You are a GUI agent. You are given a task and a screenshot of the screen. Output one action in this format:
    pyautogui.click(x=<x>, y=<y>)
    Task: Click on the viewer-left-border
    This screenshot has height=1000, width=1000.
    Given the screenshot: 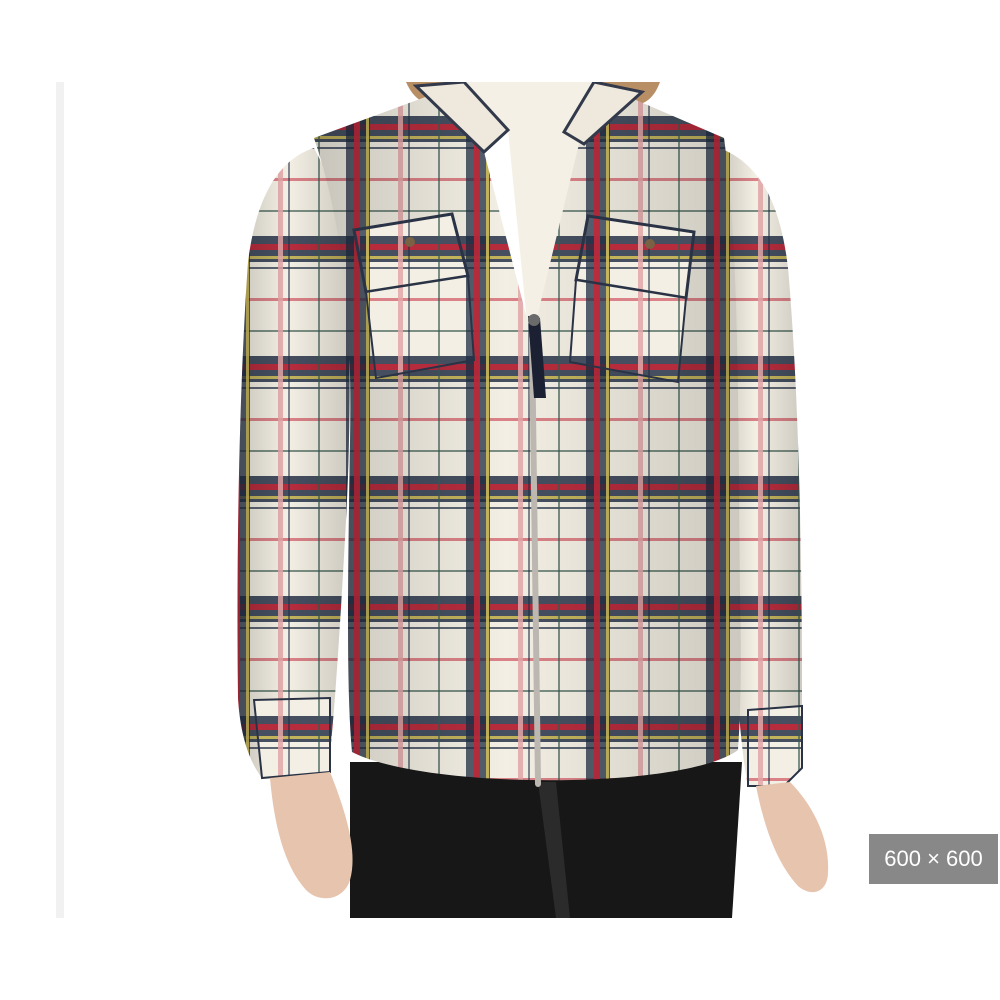 What is the action you would take?
    pyautogui.click(x=60, y=500)
    